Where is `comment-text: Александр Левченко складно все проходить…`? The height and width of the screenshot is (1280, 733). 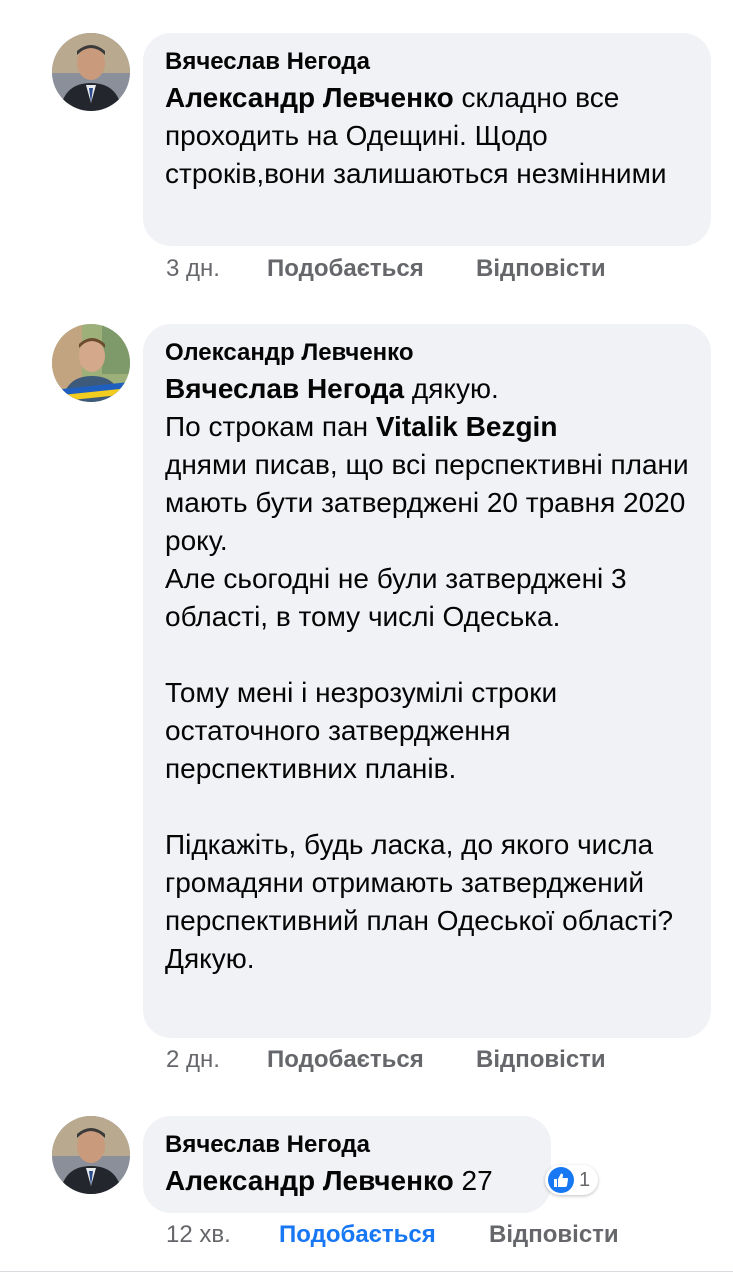 comment-text: Александр Левченко складно все проходить… is located at coordinates (427, 136).